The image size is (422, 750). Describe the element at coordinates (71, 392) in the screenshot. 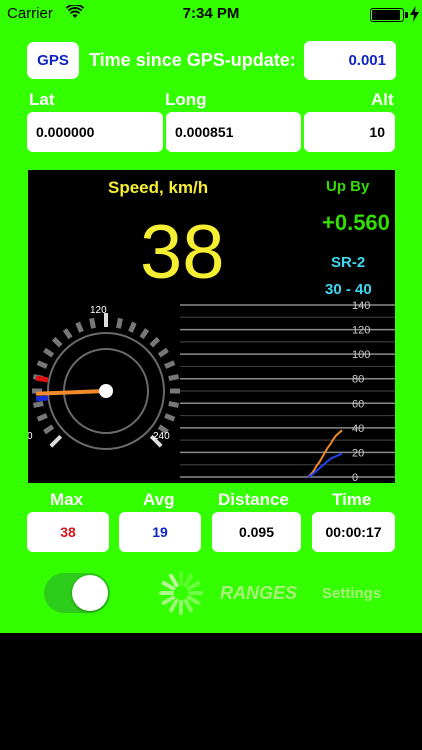

I see `gauge-needle` at that location.